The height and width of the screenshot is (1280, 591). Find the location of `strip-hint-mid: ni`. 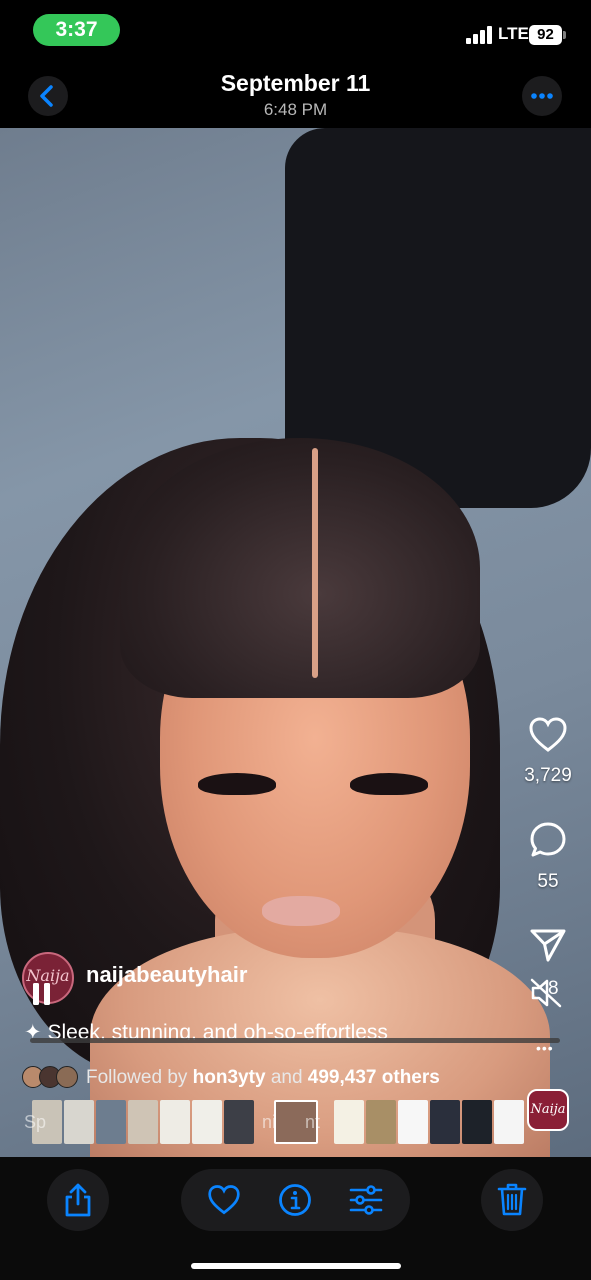

strip-hint-mid: ni is located at coordinates (269, 1122).